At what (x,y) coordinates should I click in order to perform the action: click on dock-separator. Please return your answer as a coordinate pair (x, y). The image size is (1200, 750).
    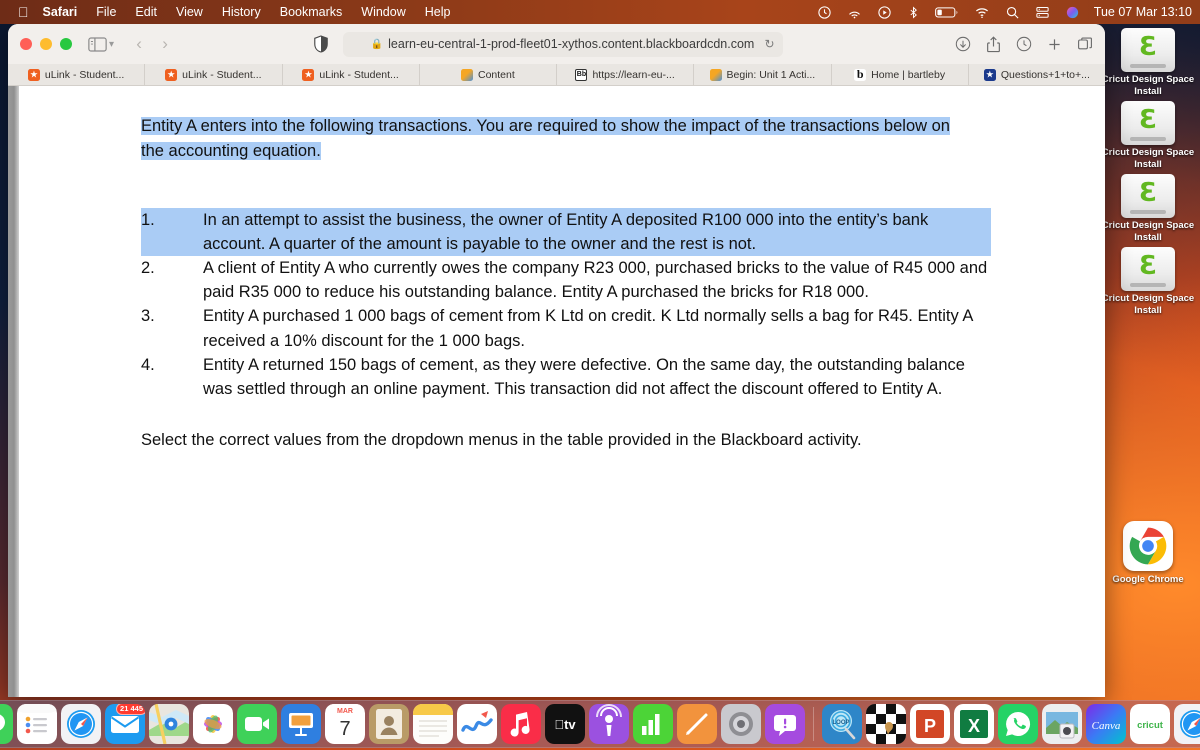
    Looking at the image, I should click on (813, 724).